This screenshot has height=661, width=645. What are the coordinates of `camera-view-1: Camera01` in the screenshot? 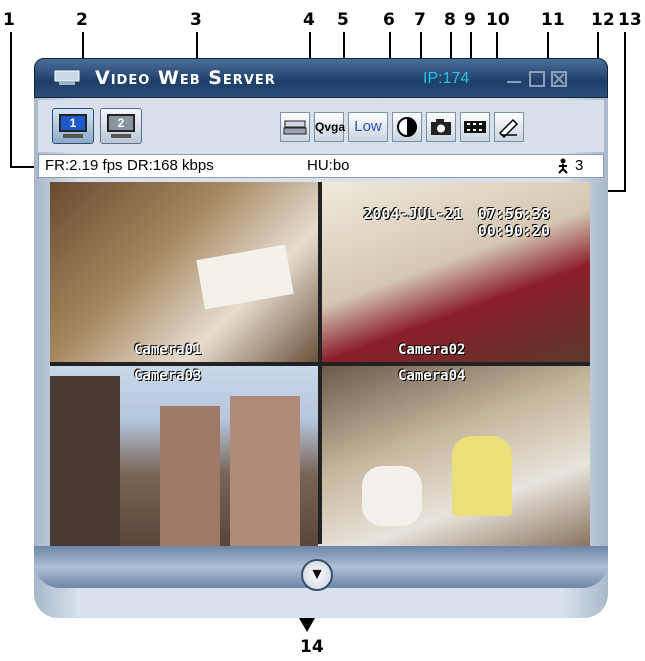 It's located at (184, 272).